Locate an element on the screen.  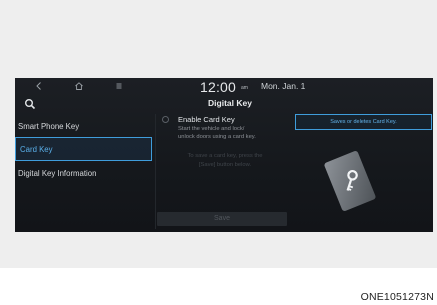
back-icon is located at coordinates (39, 86).